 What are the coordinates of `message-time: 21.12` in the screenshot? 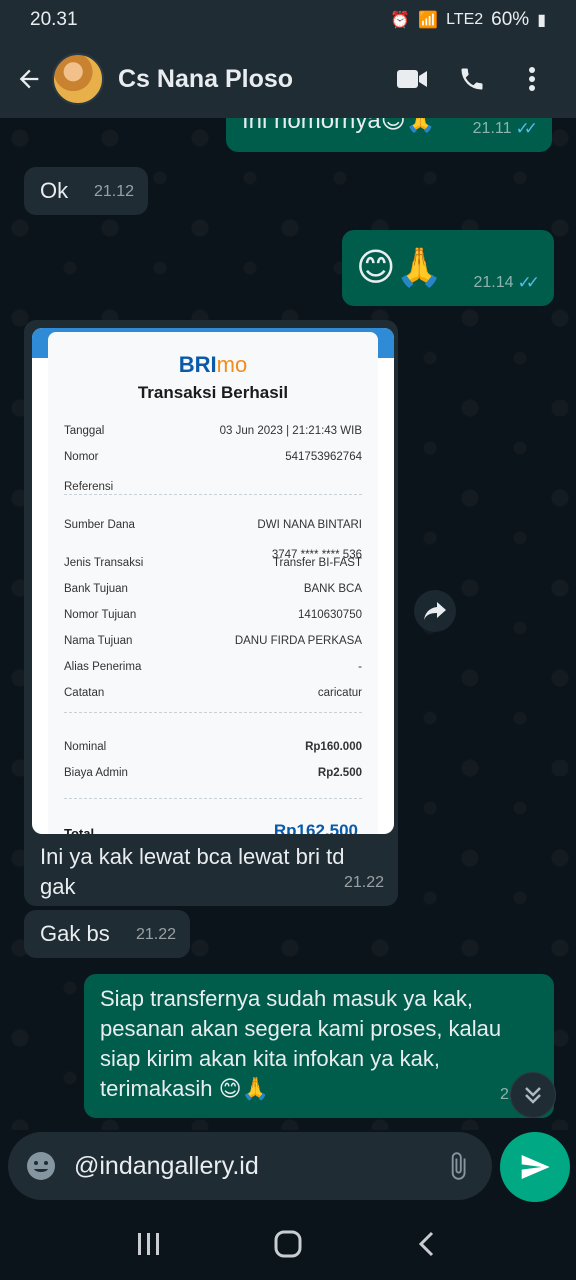 It's located at (113, 191).